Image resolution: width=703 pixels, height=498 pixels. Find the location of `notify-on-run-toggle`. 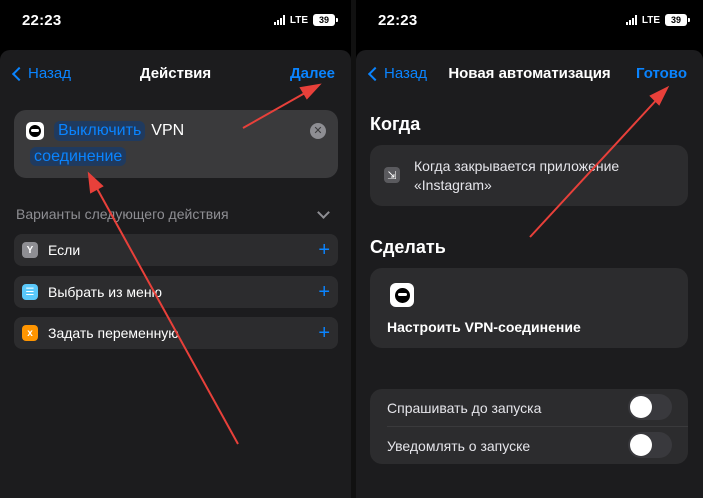

notify-on-run-toggle is located at coordinates (650, 445).